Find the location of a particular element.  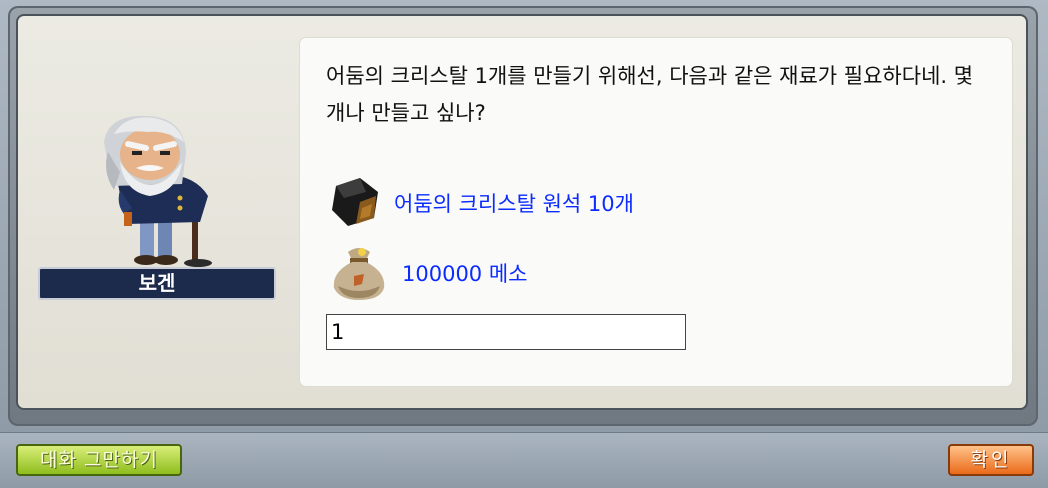

npc-character-image is located at coordinates (158, 191).